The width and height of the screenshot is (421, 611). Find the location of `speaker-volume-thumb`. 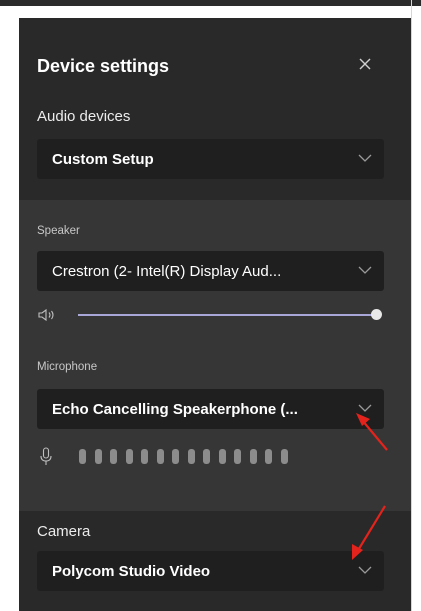

speaker-volume-thumb is located at coordinates (376, 314).